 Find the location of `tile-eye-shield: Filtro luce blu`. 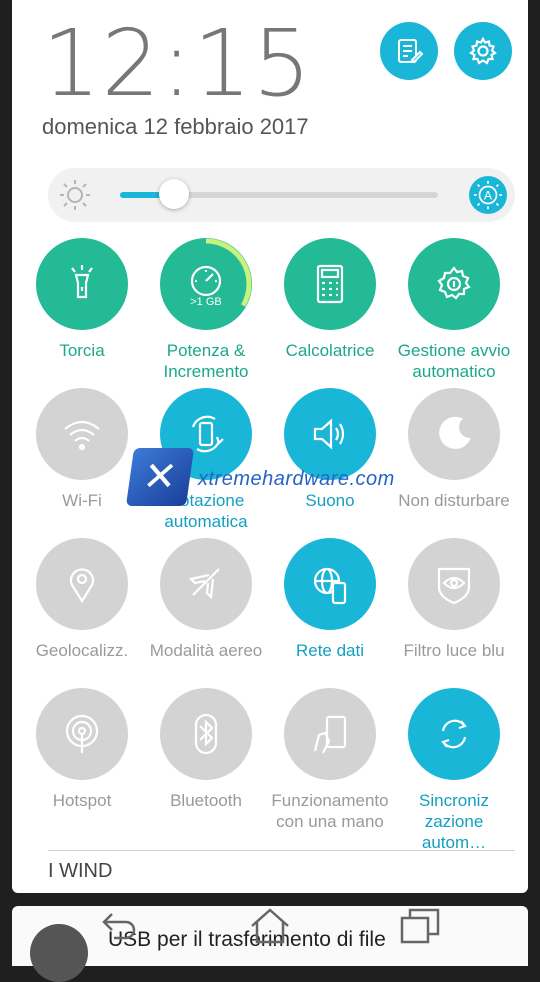

tile-eye-shield: Filtro luce blu is located at coordinates (454, 610).